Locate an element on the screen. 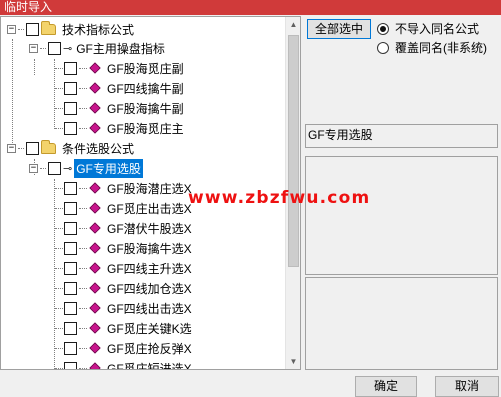  tree-node-label: 条件选股公式 is located at coordinates (98, 148).